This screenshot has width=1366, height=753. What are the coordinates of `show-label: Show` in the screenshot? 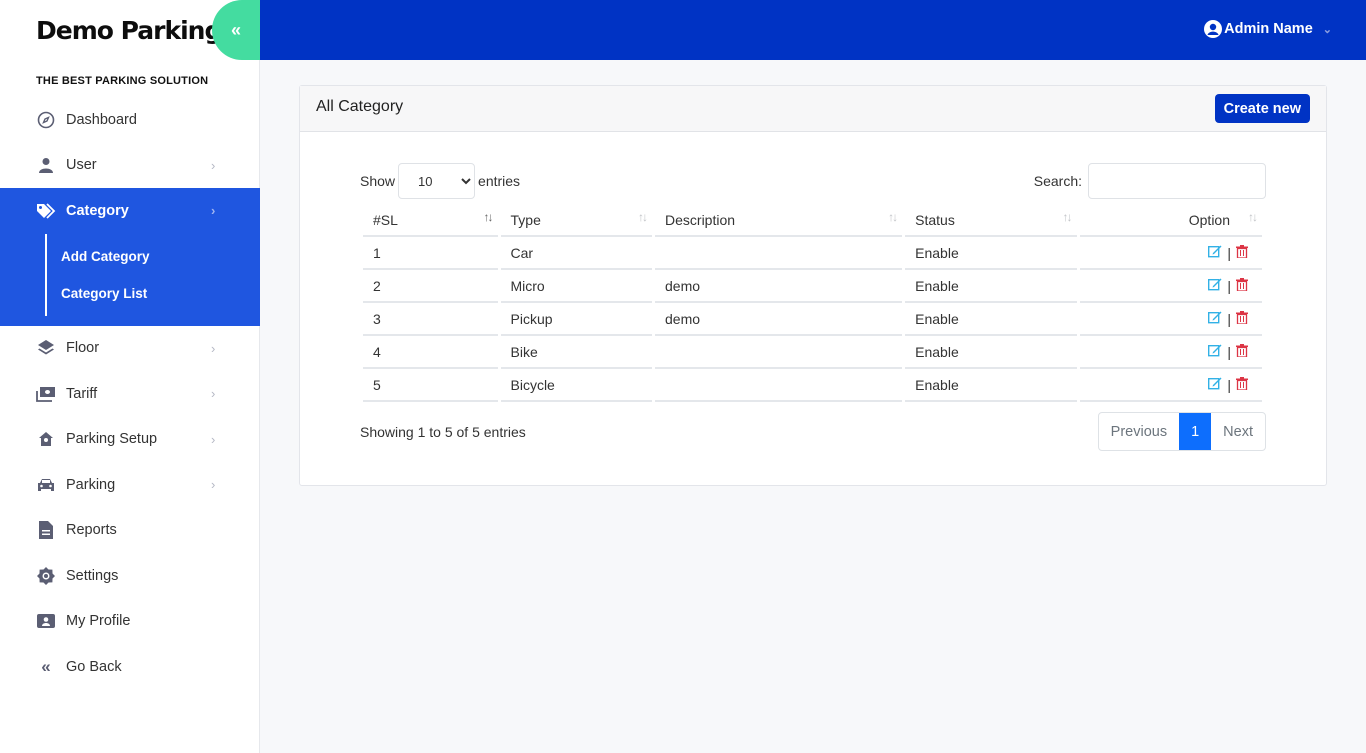 It's located at (378, 181).